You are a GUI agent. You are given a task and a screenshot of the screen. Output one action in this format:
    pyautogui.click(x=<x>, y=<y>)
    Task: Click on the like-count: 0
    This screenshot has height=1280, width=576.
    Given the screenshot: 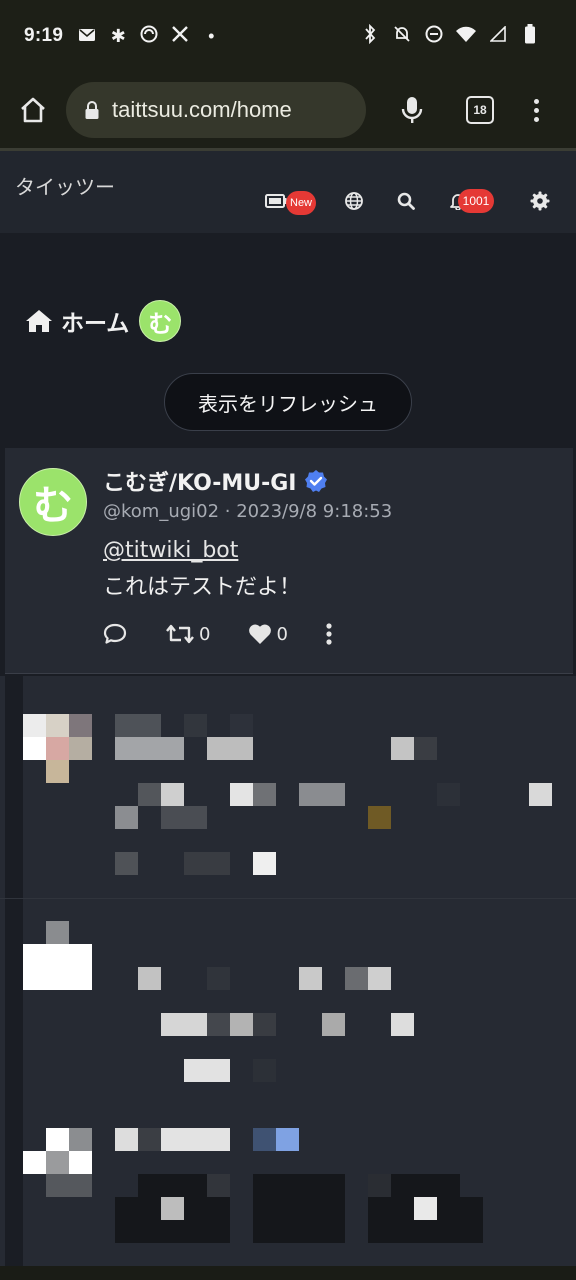 What is the action you would take?
    pyautogui.click(x=282, y=634)
    